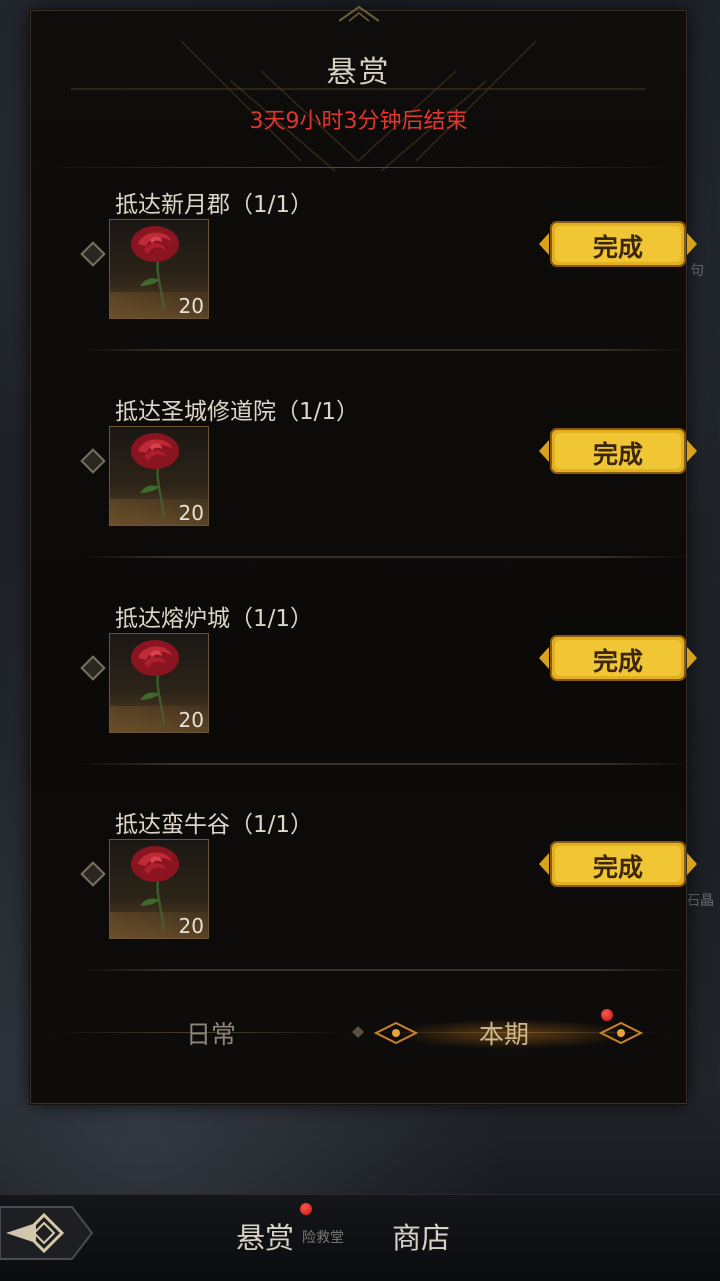 Image resolution: width=720 pixels, height=1281 pixels. Describe the element at coordinates (421, 1236) in the screenshot. I see `nav-shop: 商店` at that location.